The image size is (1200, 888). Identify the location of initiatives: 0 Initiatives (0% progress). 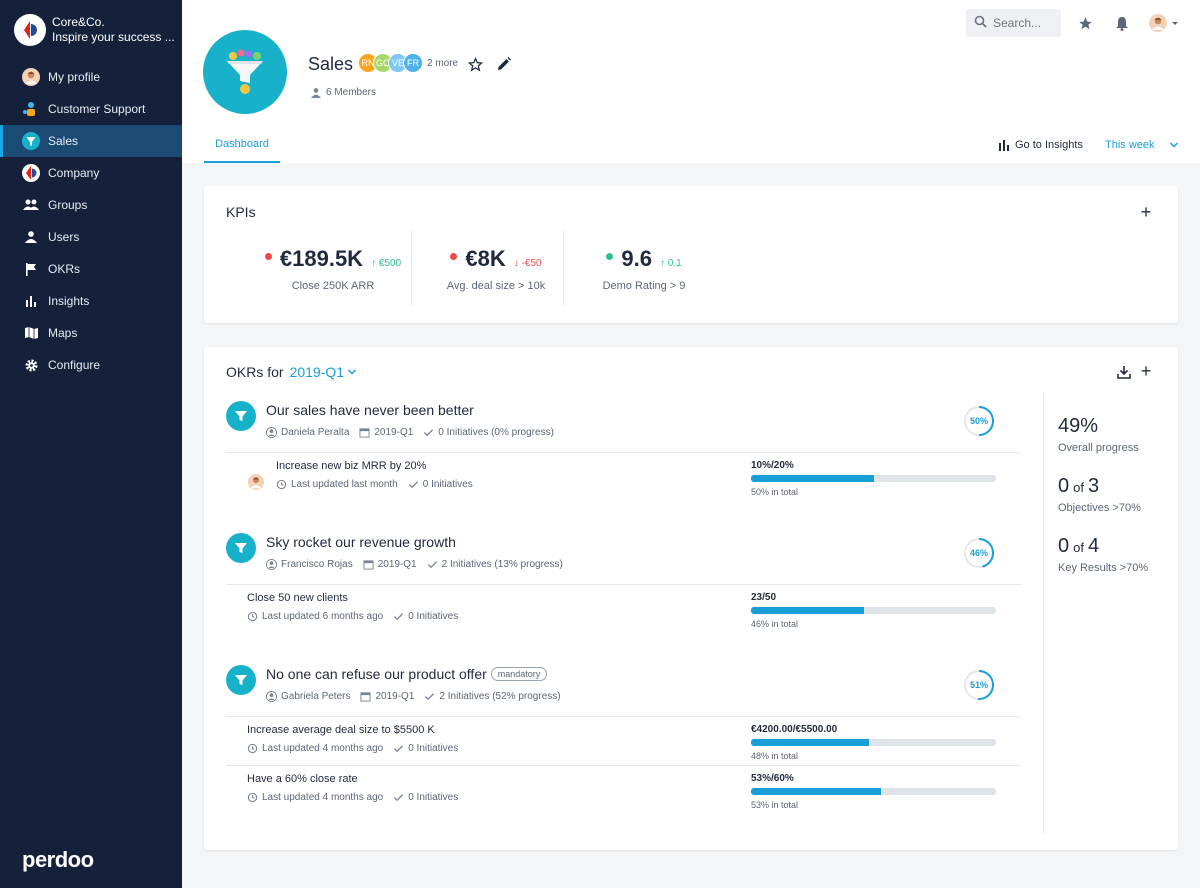
(488, 432).